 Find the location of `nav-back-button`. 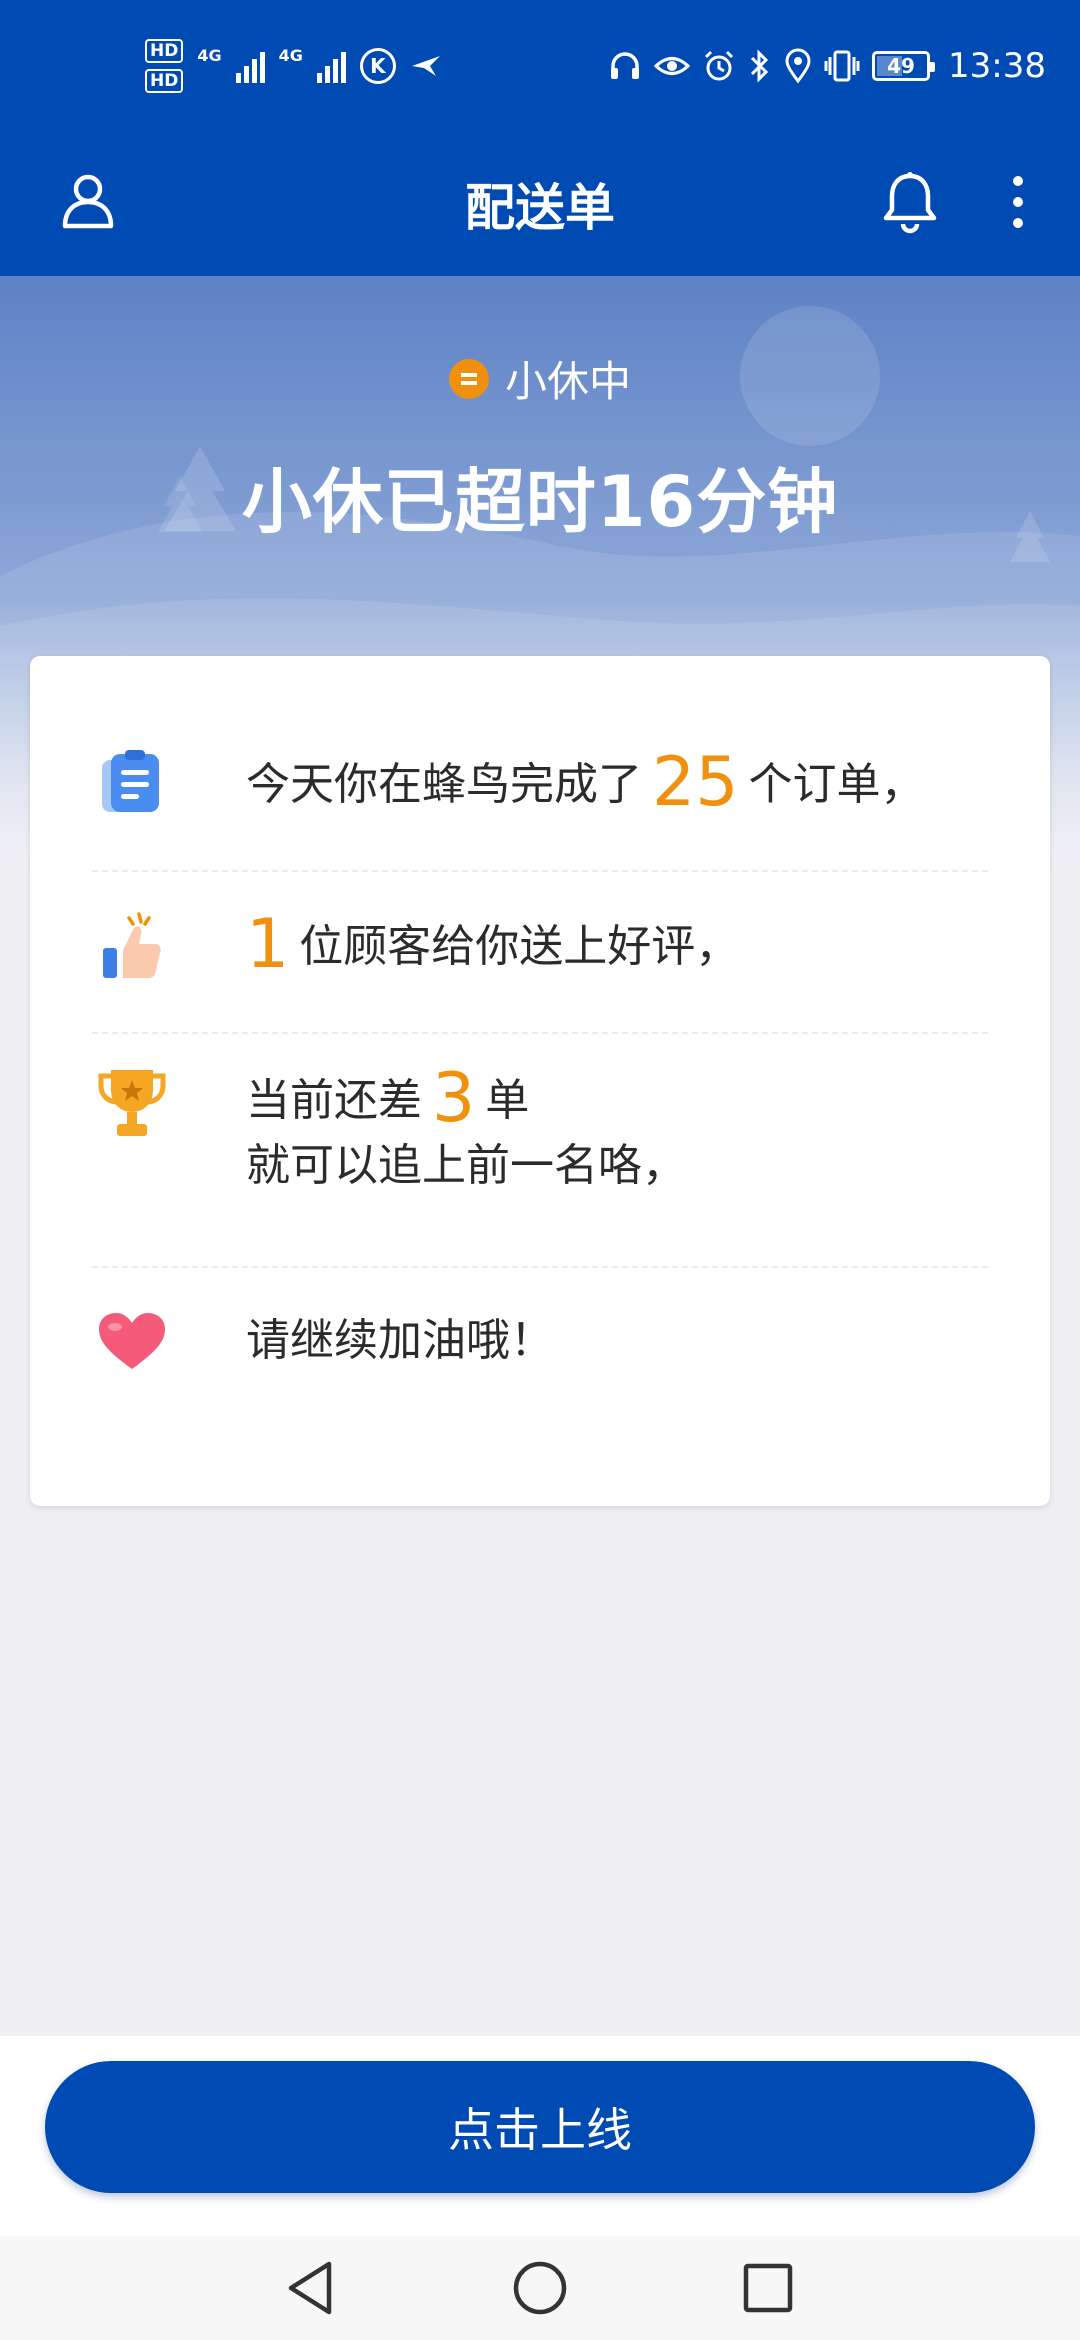

nav-back-button is located at coordinates (310, 2288).